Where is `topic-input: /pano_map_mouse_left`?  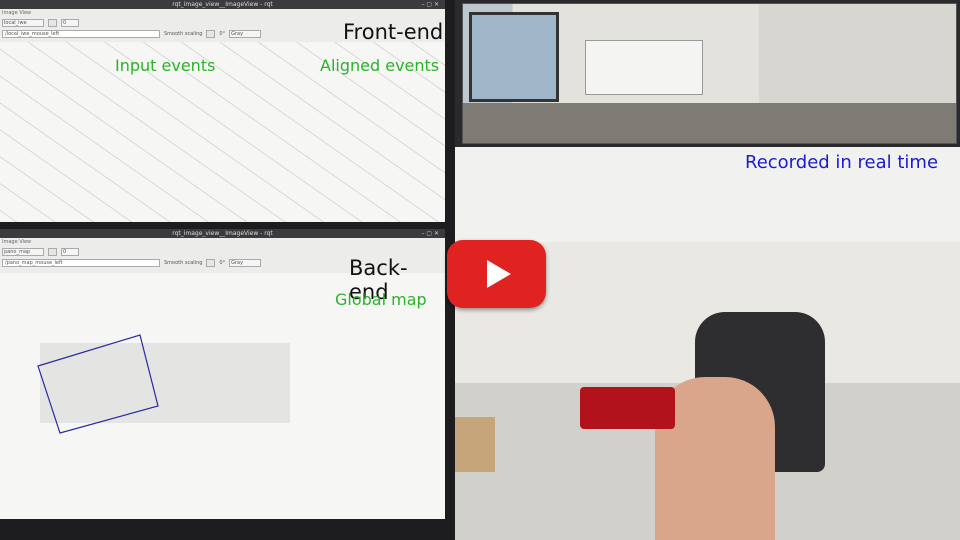
topic-input: /pano_map_mouse_left is located at coordinates (81, 262).